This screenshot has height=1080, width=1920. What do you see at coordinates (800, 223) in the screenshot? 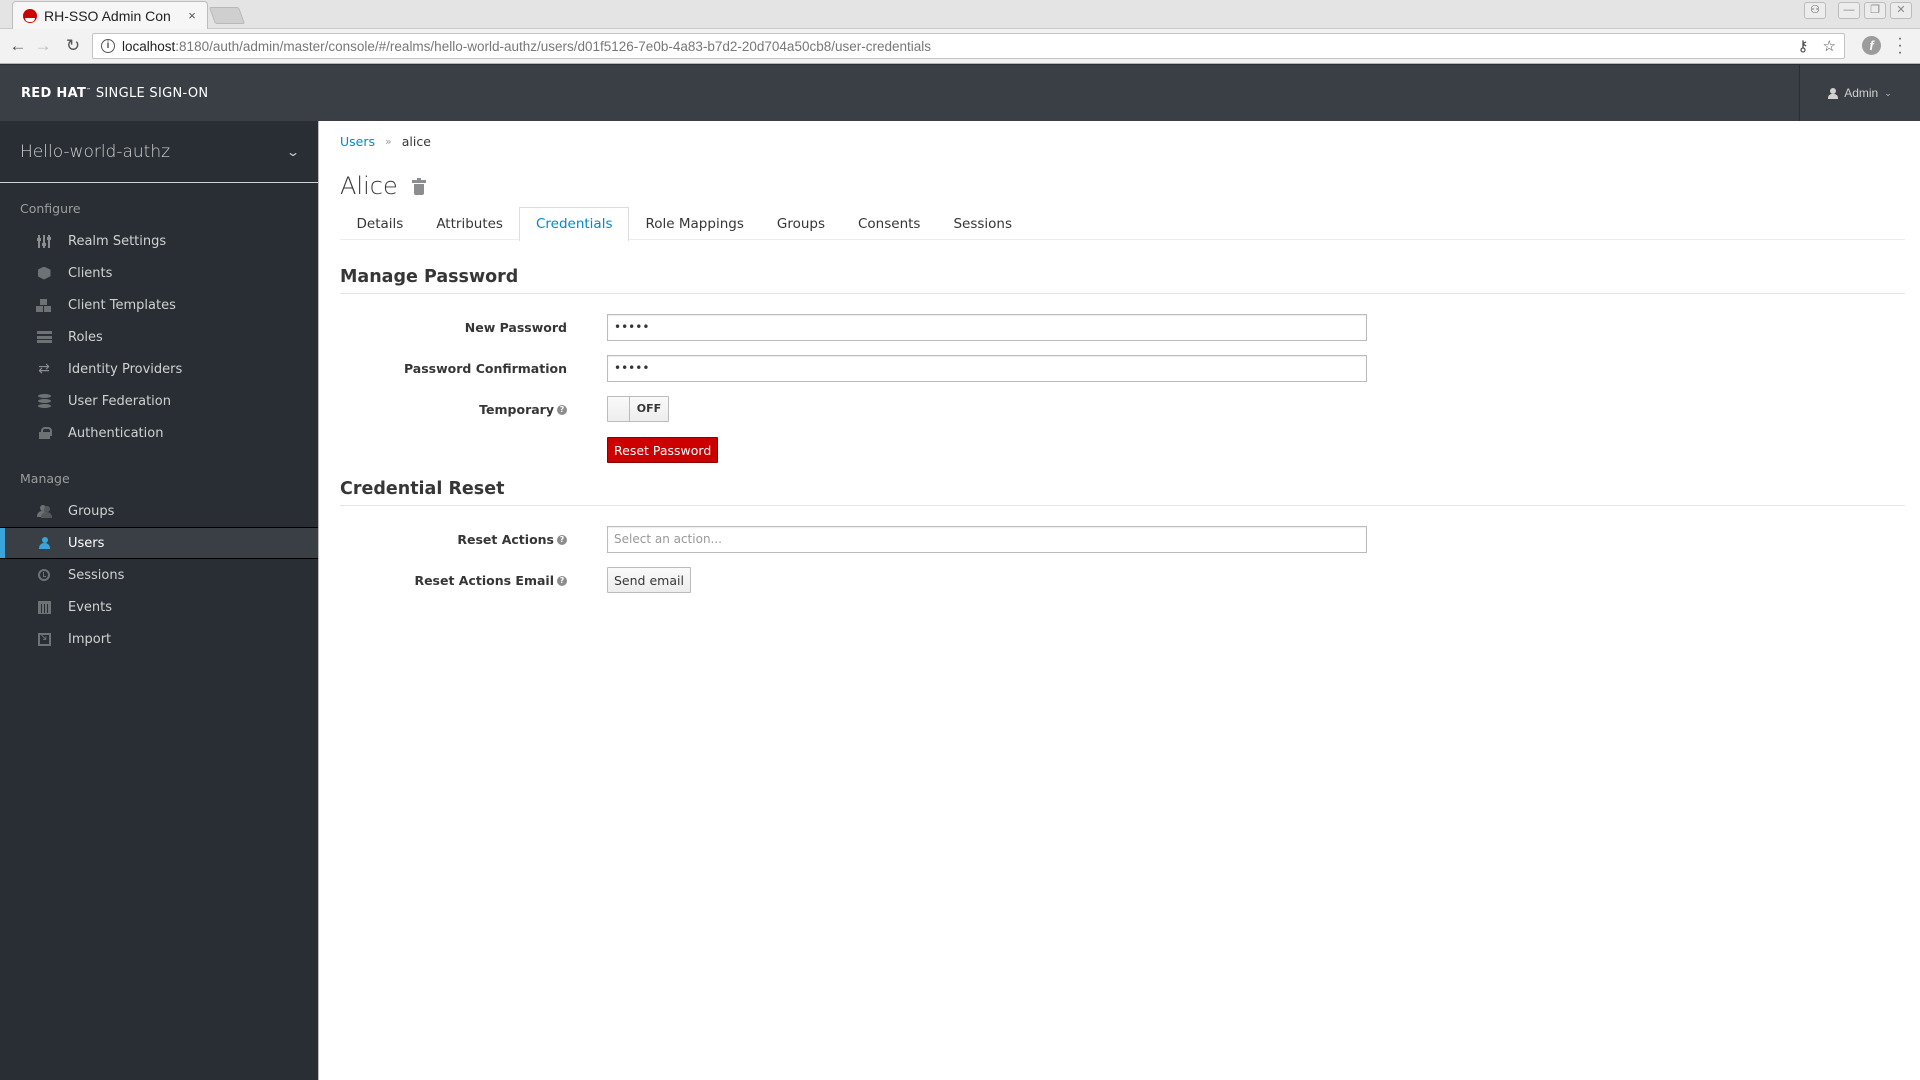
I see `tab-groups: Groups` at bounding box center [800, 223].